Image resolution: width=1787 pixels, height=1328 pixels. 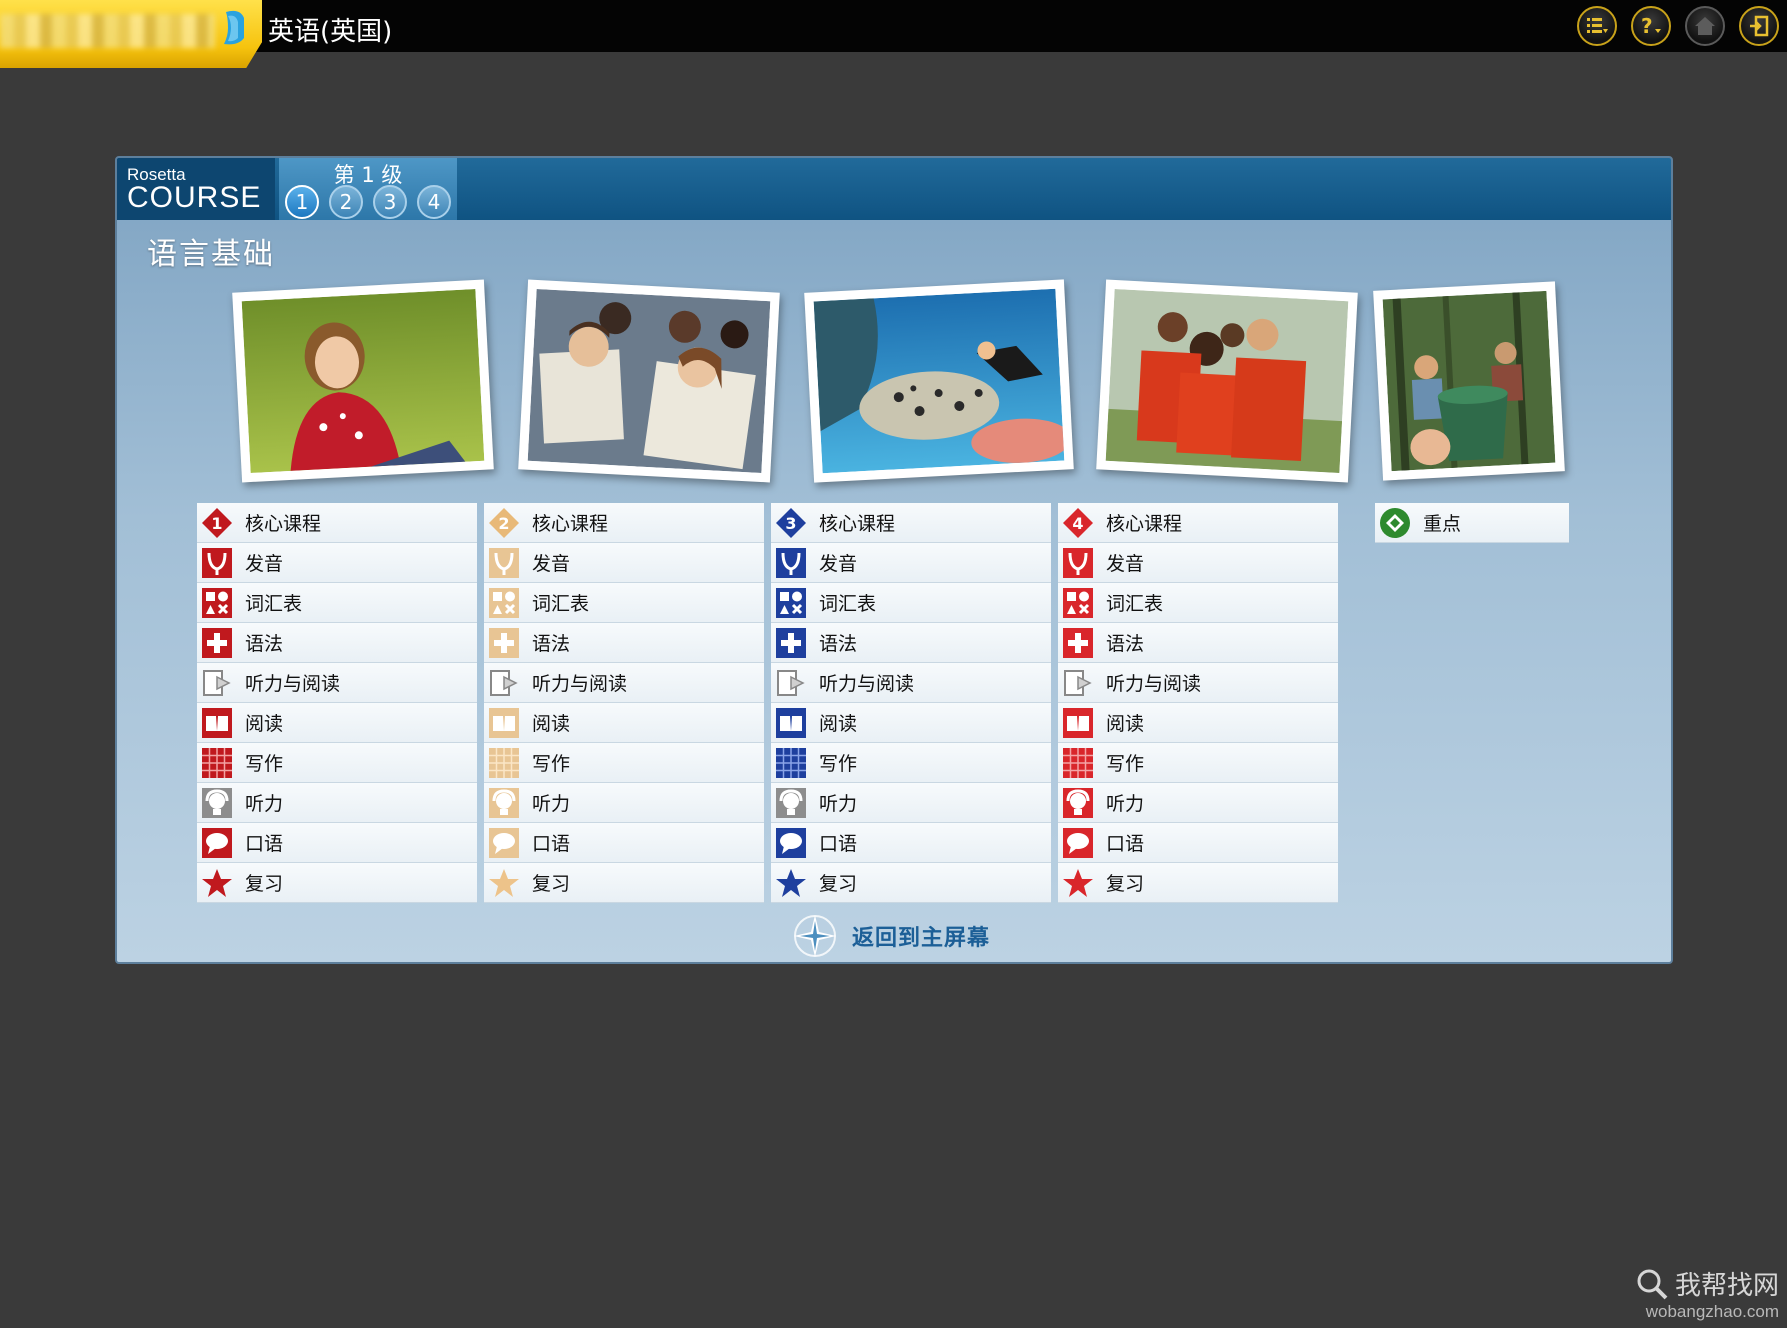 I want to click on unit-1-vocabulary: 词汇表, so click(x=337, y=603).